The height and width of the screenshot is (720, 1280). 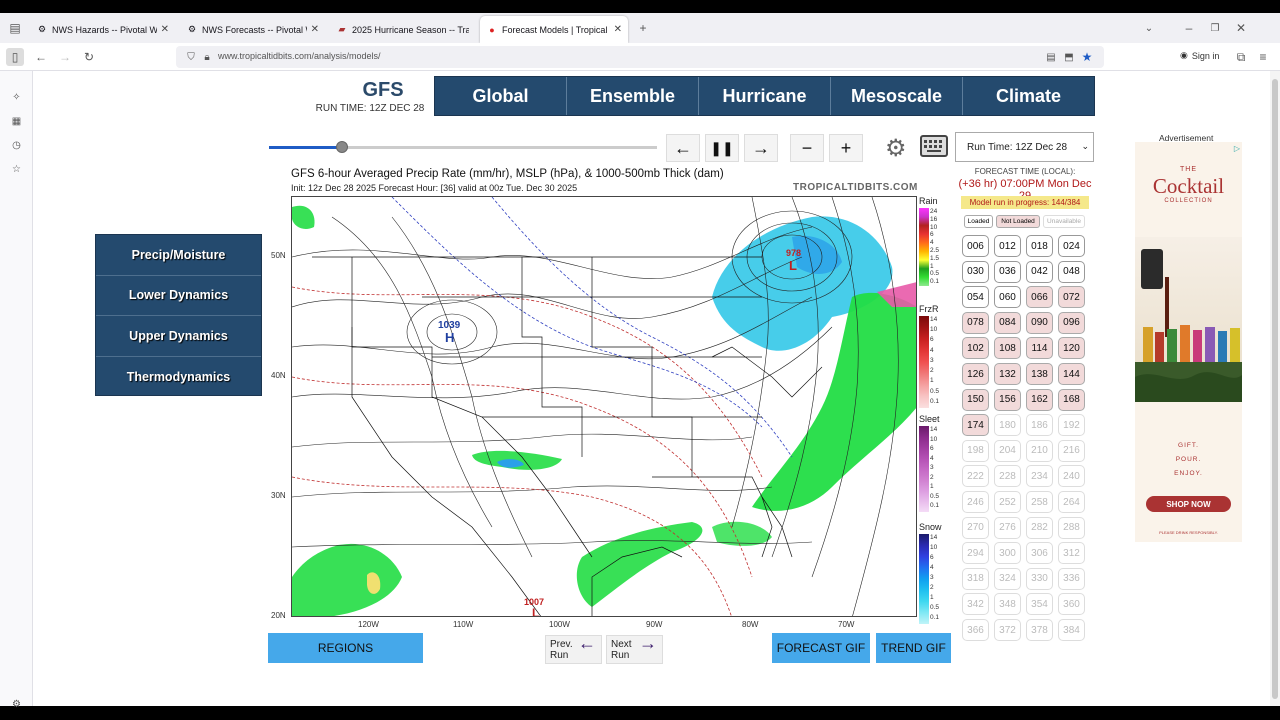 I want to click on forward-icon: →, so click(x=65, y=57).